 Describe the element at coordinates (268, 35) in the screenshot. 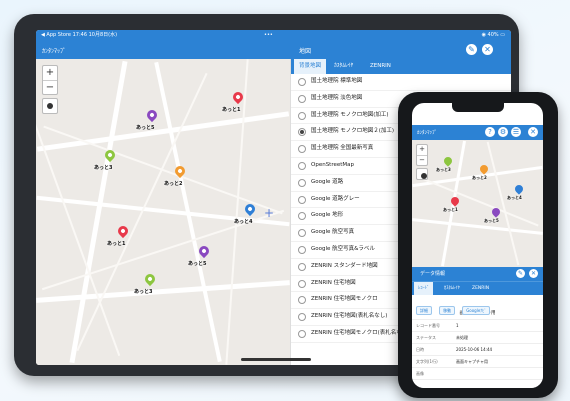

I see `status-dots: •••` at that location.